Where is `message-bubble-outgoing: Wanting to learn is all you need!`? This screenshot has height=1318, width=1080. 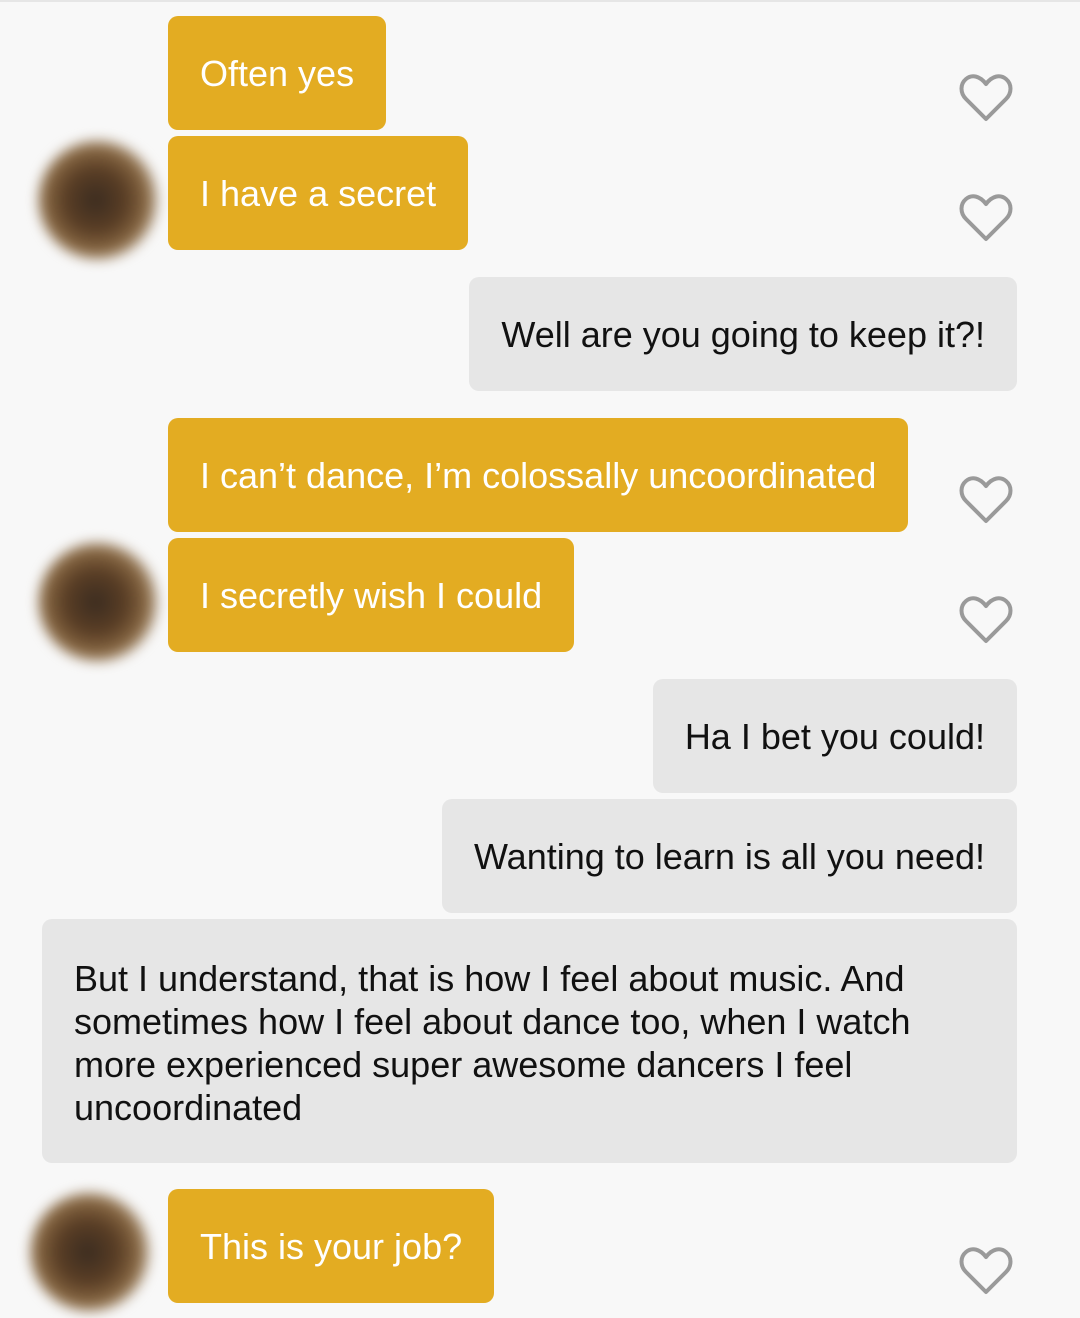 message-bubble-outgoing: Wanting to learn is all you need! is located at coordinates (729, 856).